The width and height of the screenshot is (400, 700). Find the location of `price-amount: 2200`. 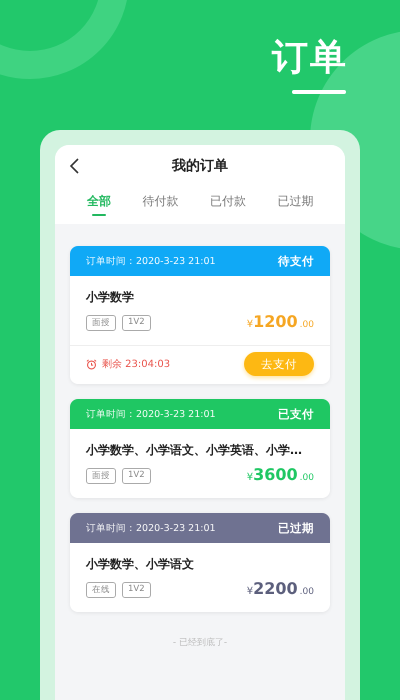

price-amount: 2200 is located at coordinates (275, 588).